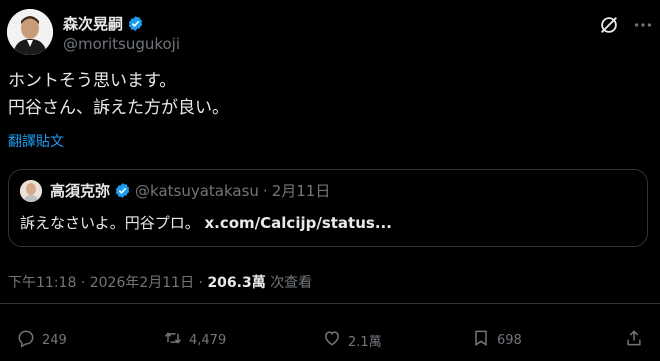 The height and width of the screenshot is (361, 660). What do you see at coordinates (26, 340) in the screenshot?
I see `reply-icon` at bounding box center [26, 340].